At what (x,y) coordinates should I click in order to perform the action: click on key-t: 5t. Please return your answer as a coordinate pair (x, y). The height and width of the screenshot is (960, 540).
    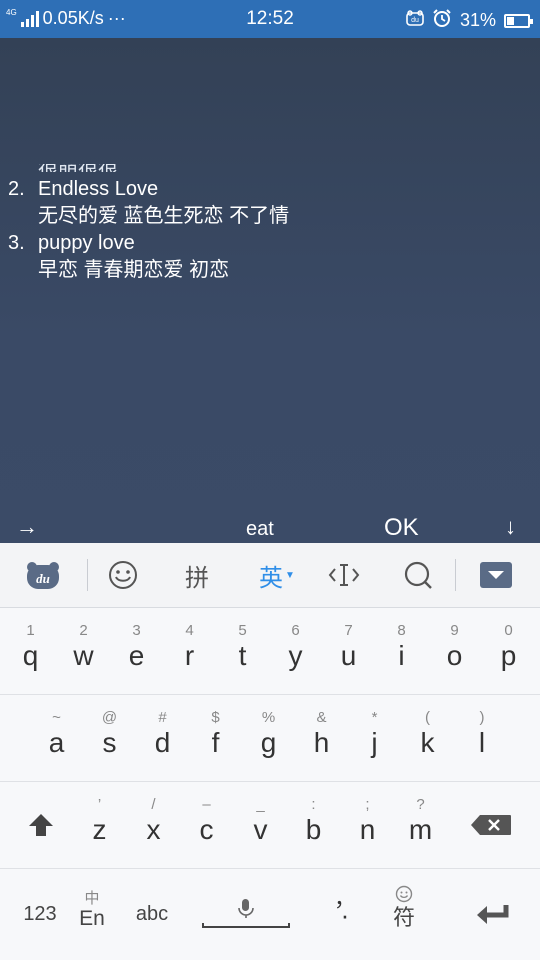
    Looking at the image, I should click on (242, 651).